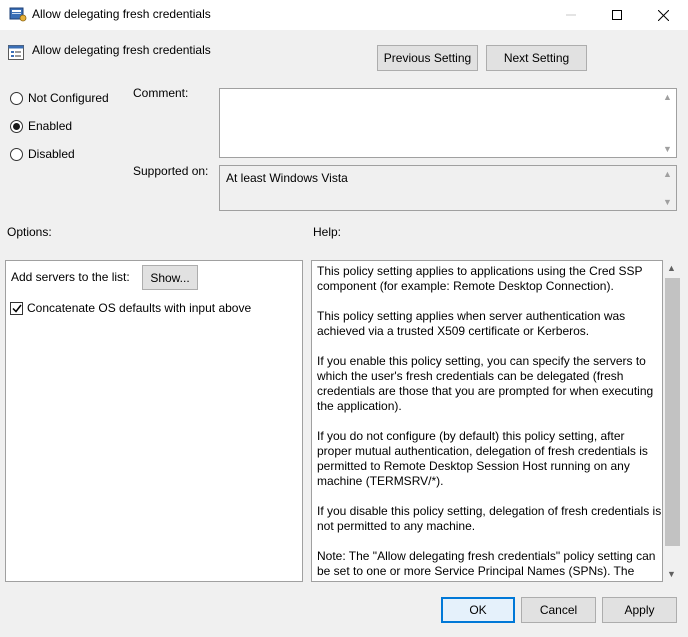 The image size is (688, 637). I want to click on setting-icon, so click(16, 52).